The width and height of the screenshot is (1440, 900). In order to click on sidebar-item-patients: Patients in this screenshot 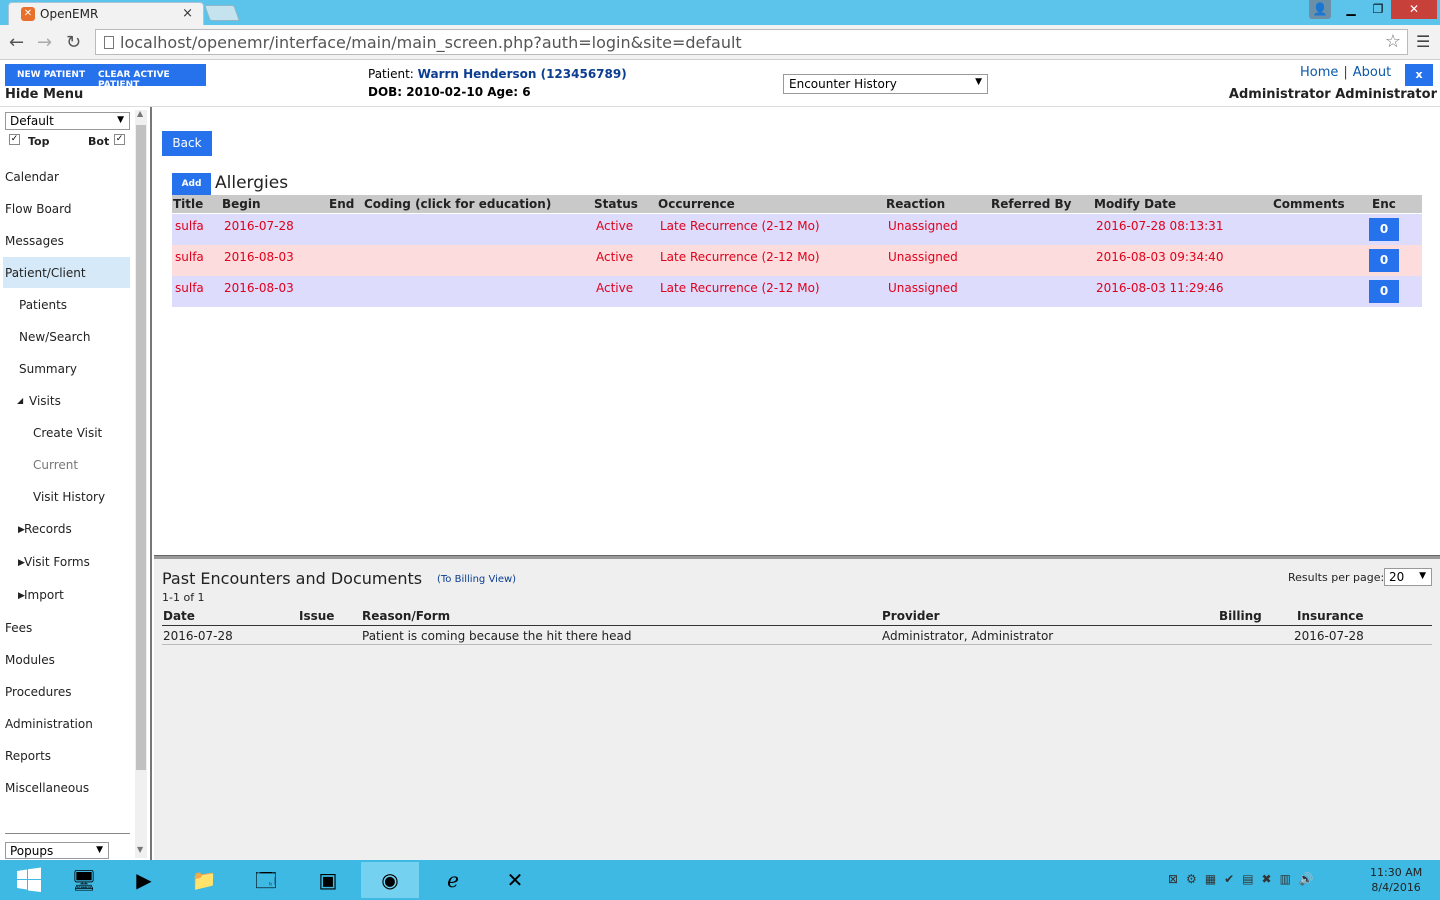, I will do `click(43, 305)`.